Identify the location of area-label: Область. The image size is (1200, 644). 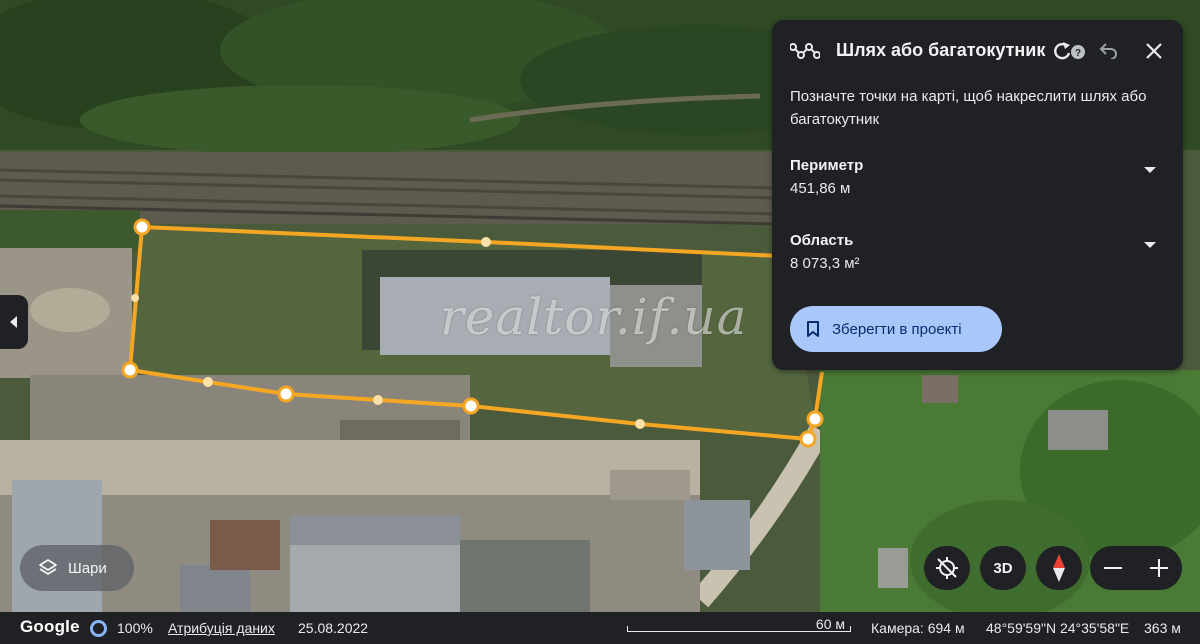
(822, 240).